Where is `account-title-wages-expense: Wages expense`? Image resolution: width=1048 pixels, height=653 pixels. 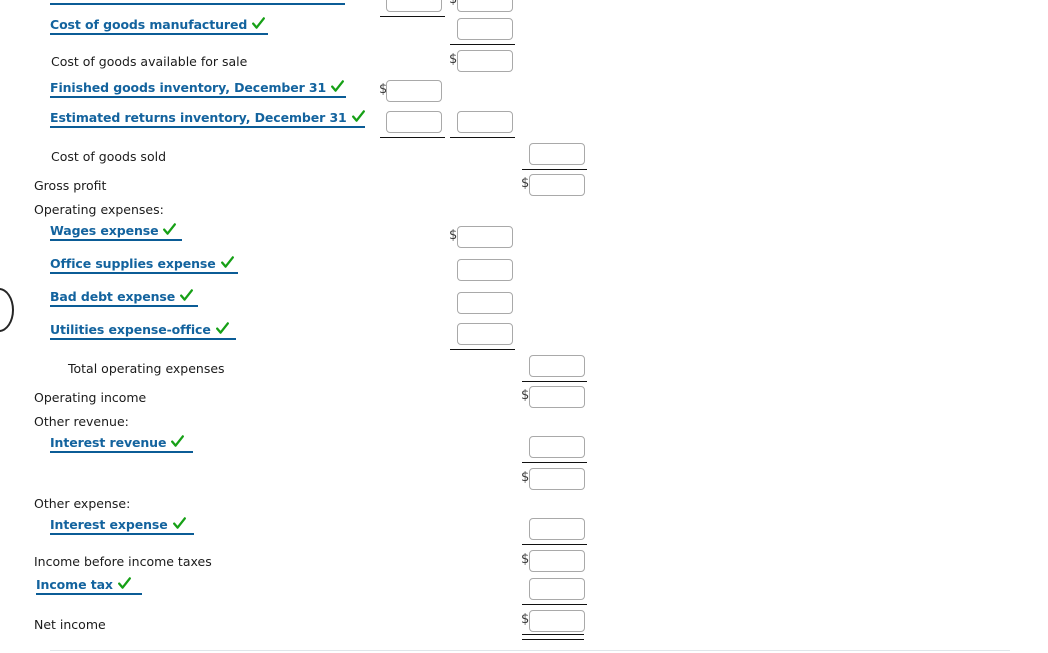
account-title-wages-expense: Wages expense is located at coordinates (116, 231).